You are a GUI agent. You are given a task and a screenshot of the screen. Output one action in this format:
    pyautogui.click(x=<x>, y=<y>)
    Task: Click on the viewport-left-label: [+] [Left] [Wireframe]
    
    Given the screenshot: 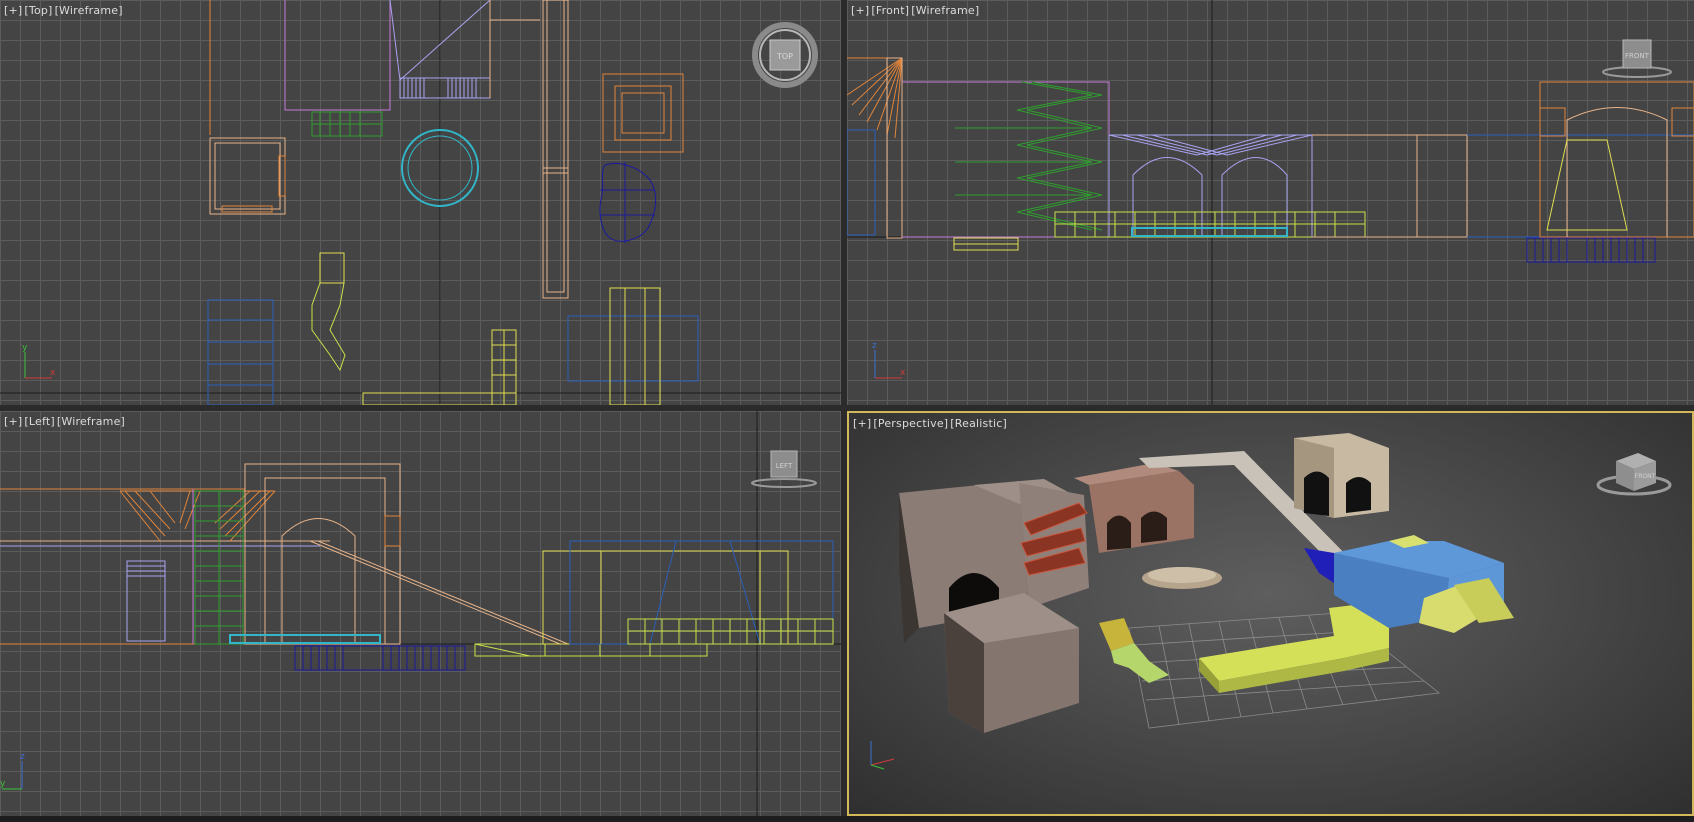 What is the action you would take?
    pyautogui.click(x=65, y=421)
    